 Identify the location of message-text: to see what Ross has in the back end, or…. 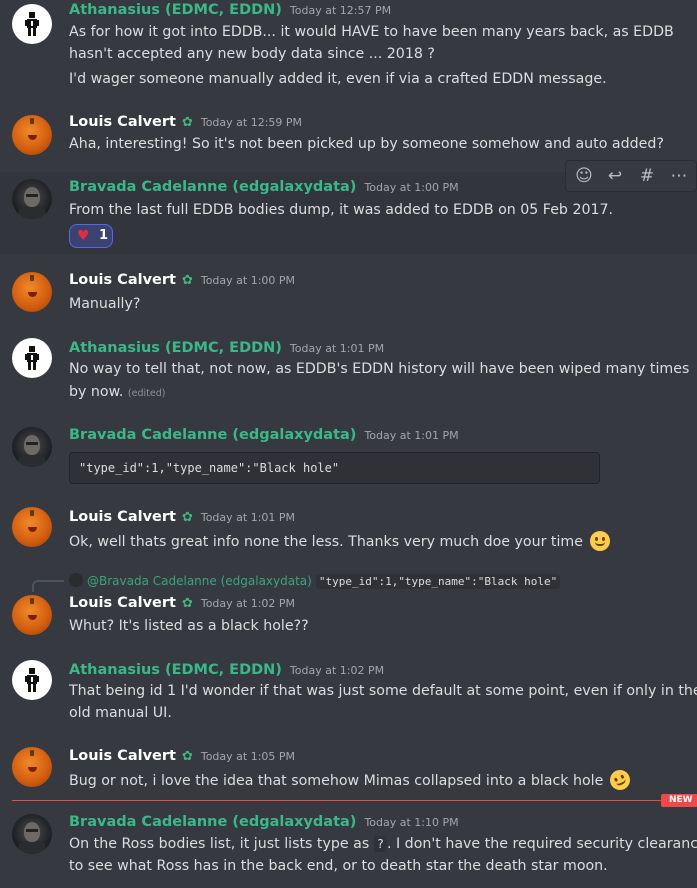
(338, 866).